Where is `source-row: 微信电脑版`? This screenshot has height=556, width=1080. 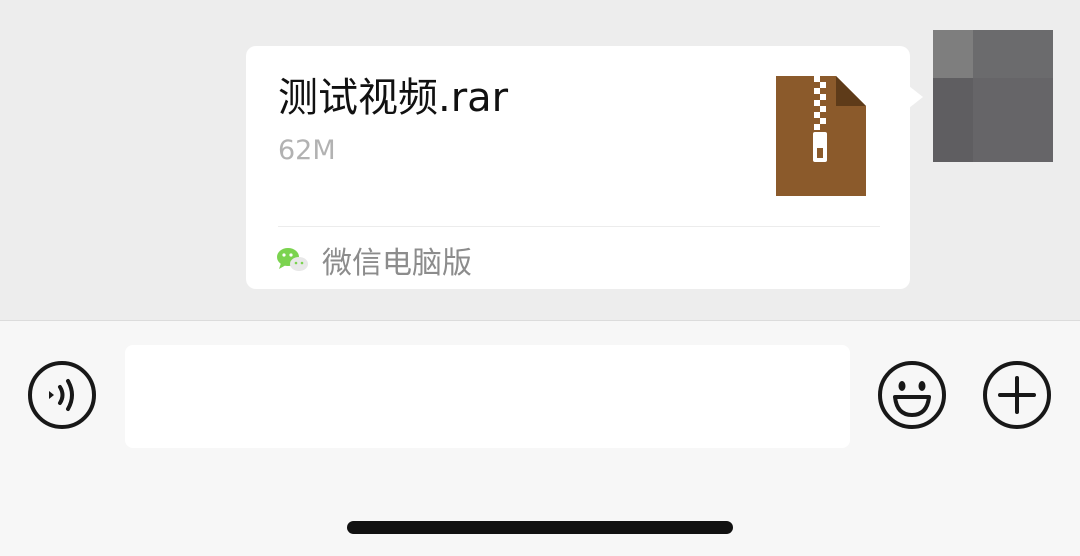
source-row: 微信电脑版 is located at coordinates (374, 260).